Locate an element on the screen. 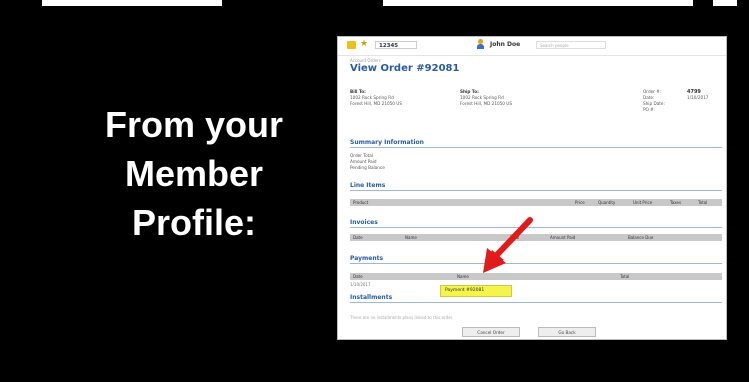 The height and width of the screenshot is (382, 749). ship-to-line2: Forest Hill, MD 21050 US is located at coordinates (486, 103).